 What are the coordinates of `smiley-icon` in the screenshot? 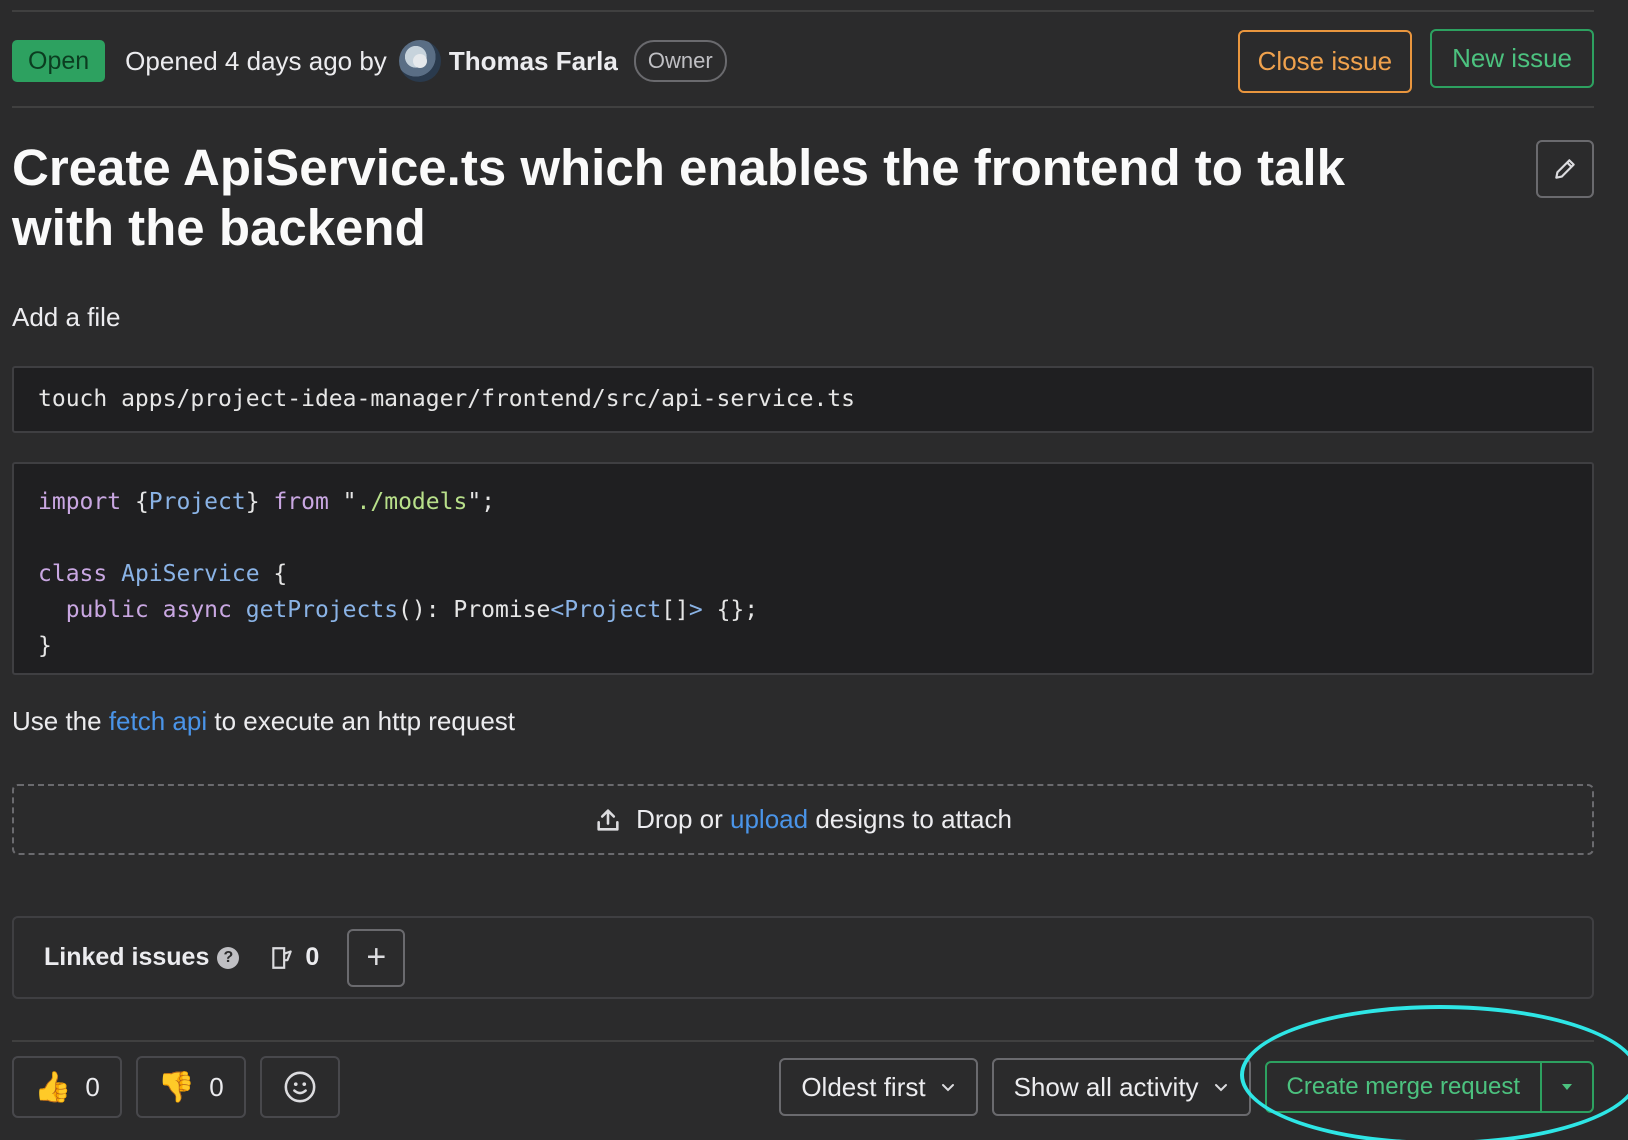 It's located at (300, 1087).